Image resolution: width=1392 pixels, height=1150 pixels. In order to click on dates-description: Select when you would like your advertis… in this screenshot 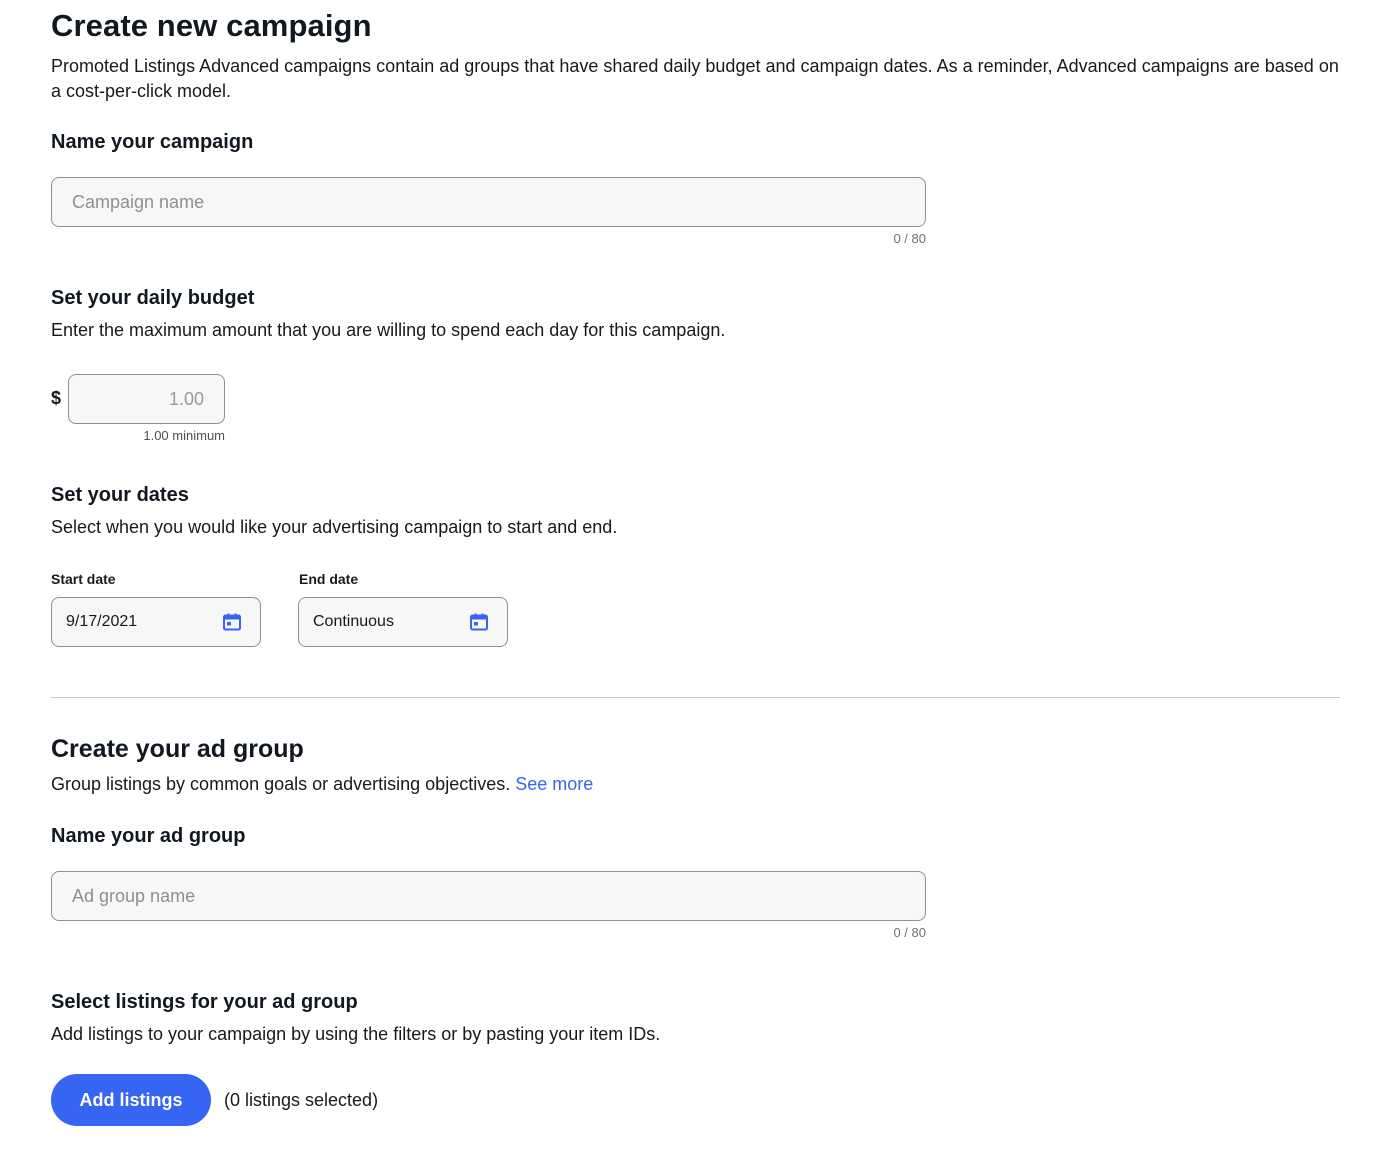, I will do `click(334, 527)`.